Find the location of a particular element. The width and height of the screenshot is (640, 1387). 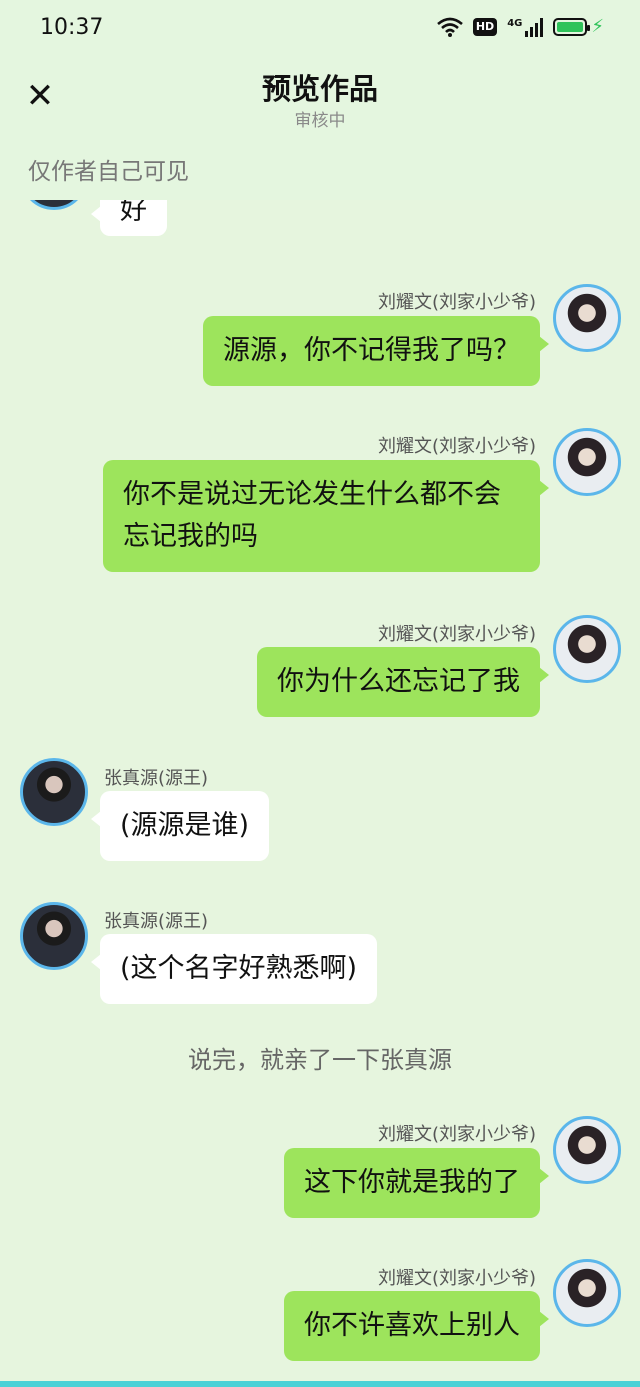

charging-icon: ⚡ is located at coordinates (597, 26).